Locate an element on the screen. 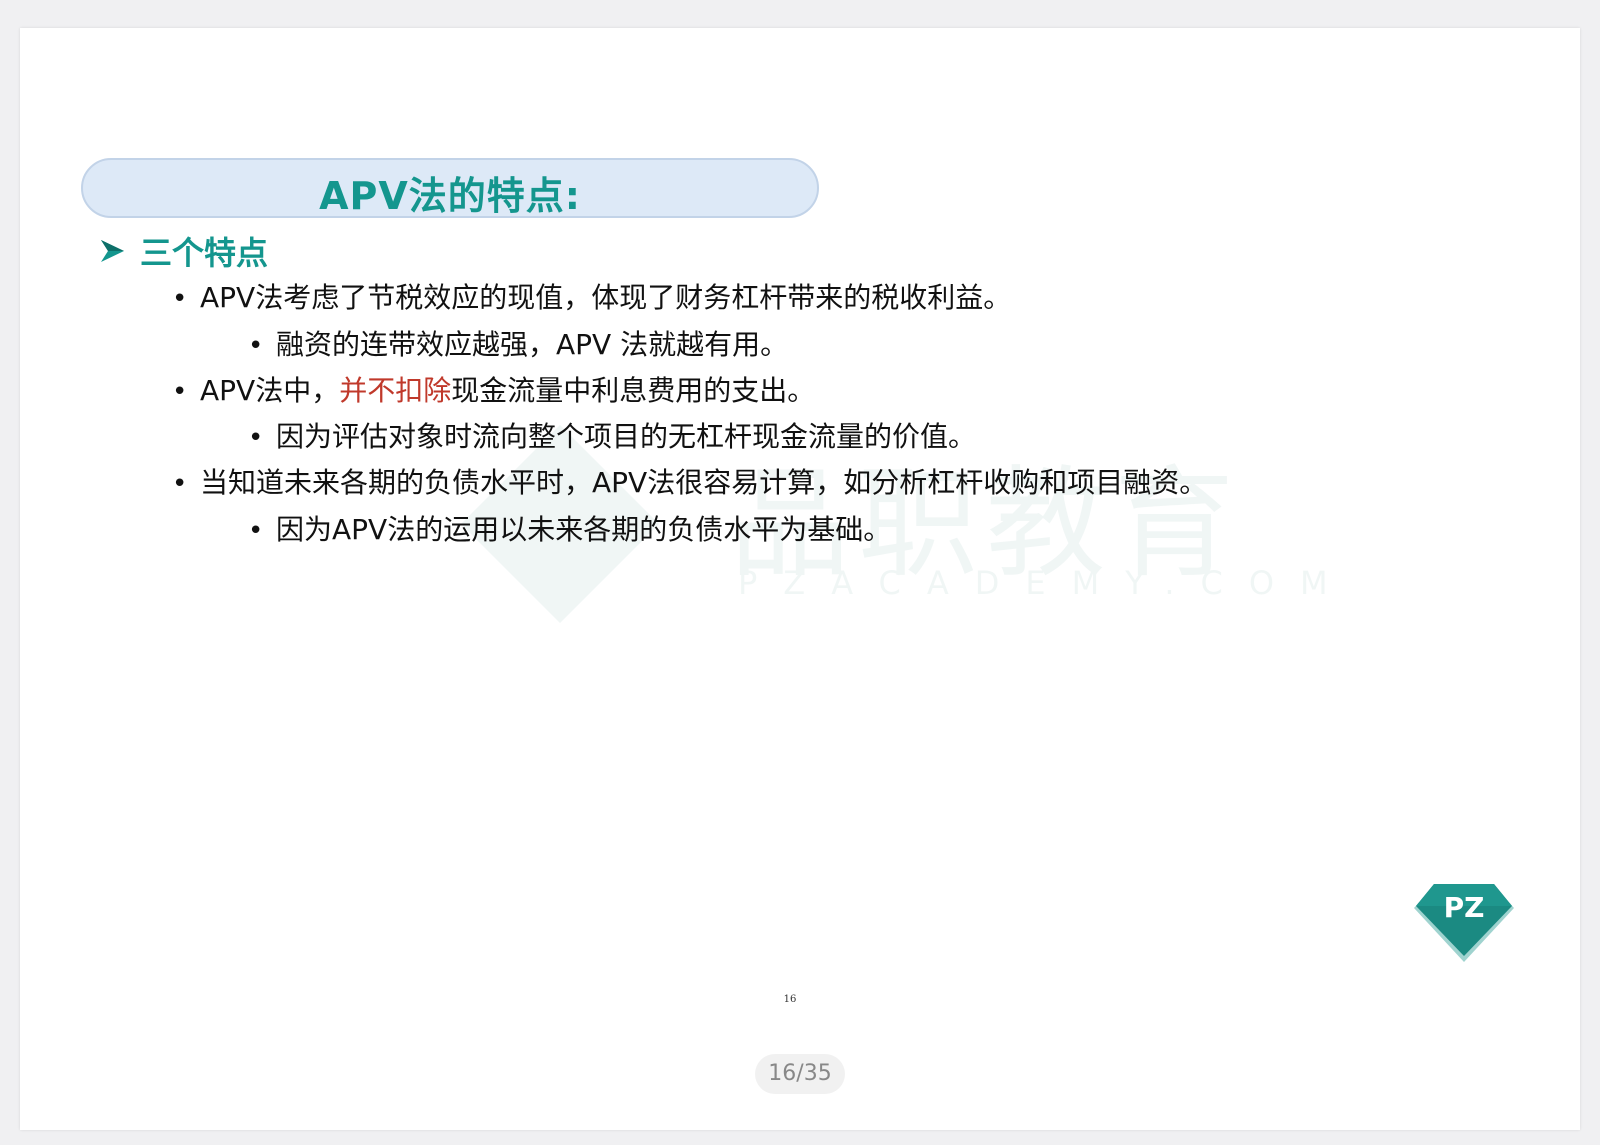  section-heading: 三个特点 is located at coordinates (183, 251).